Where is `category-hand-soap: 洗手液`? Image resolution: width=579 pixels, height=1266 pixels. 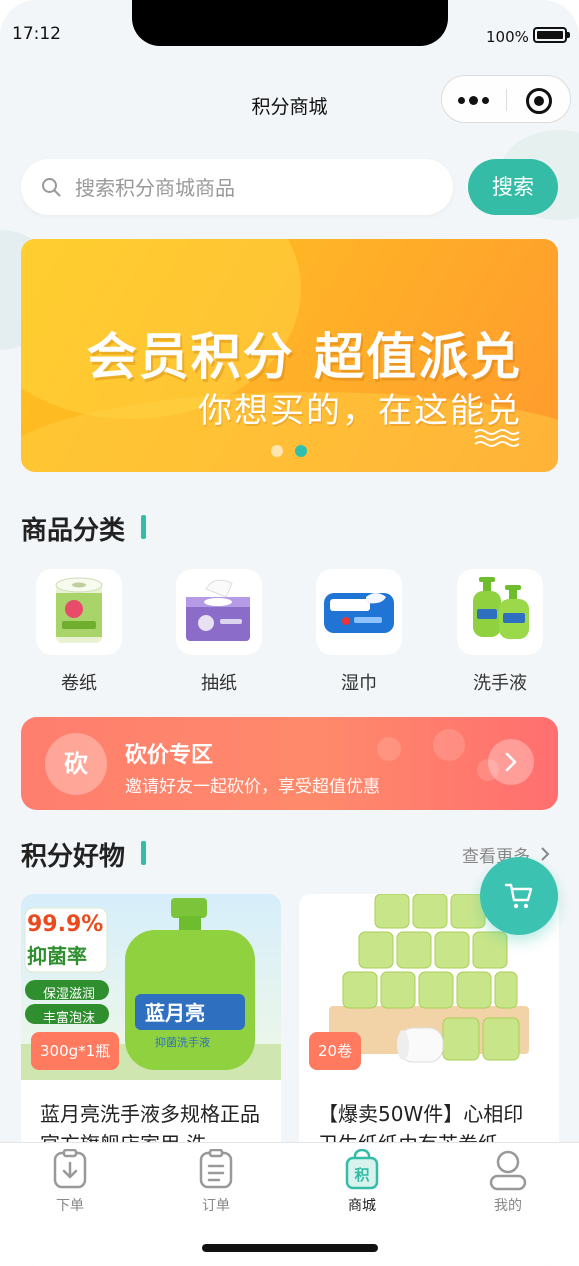
category-hand-soap: 洗手液 is located at coordinates (500, 632).